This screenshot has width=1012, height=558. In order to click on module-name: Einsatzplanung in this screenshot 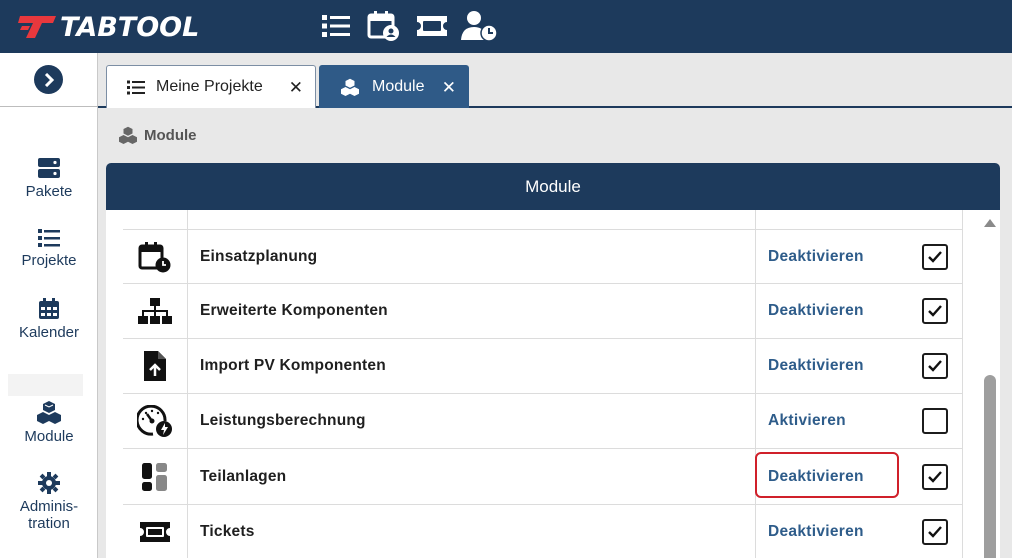, I will do `click(259, 256)`.